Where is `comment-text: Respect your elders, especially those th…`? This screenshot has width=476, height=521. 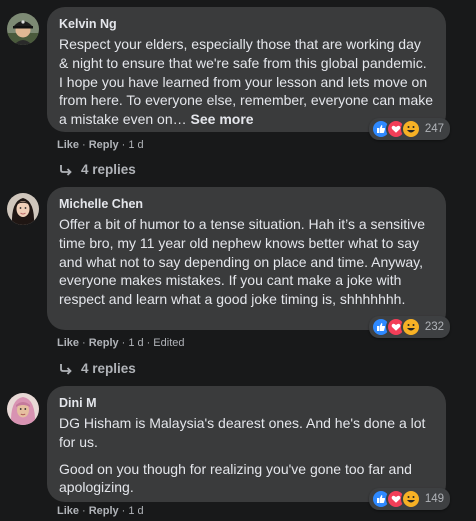
comment-text: Respect your elders, especially those th… is located at coordinates (246, 82).